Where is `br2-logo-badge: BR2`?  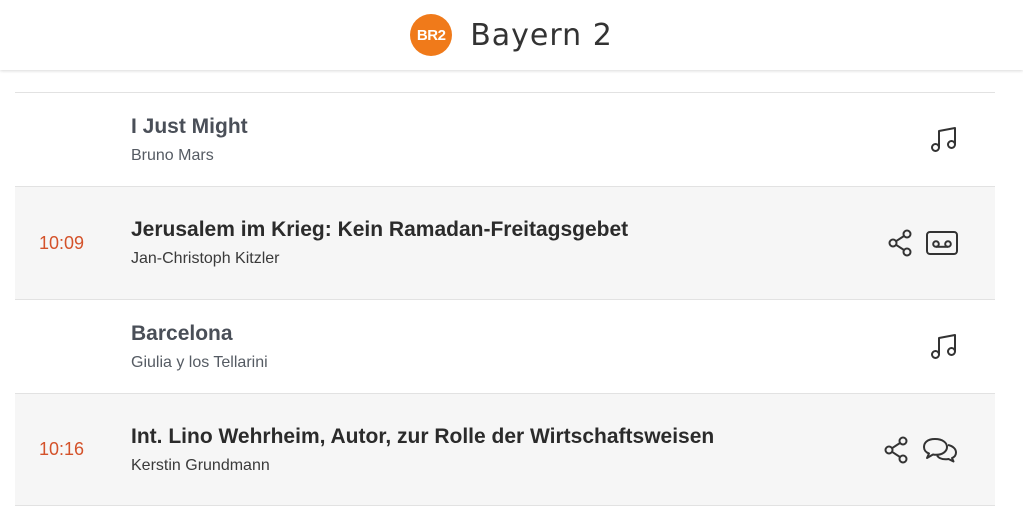 br2-logo-badge: BR2 is located at coordinates (431, 35).